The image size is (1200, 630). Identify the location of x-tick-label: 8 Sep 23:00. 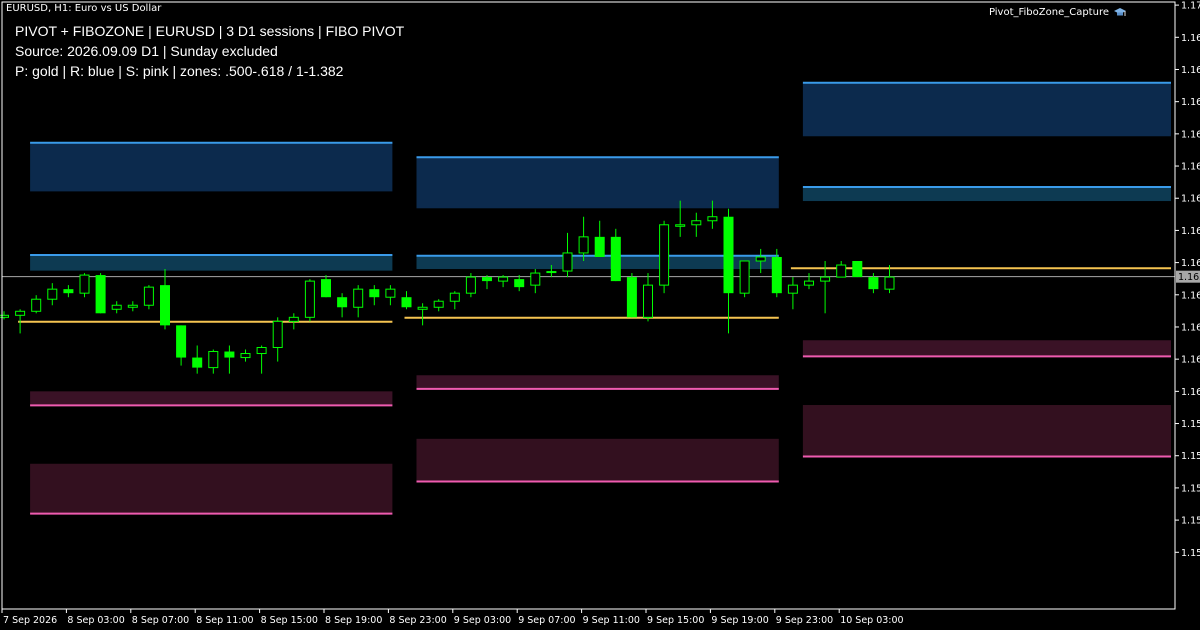
(417, 620).